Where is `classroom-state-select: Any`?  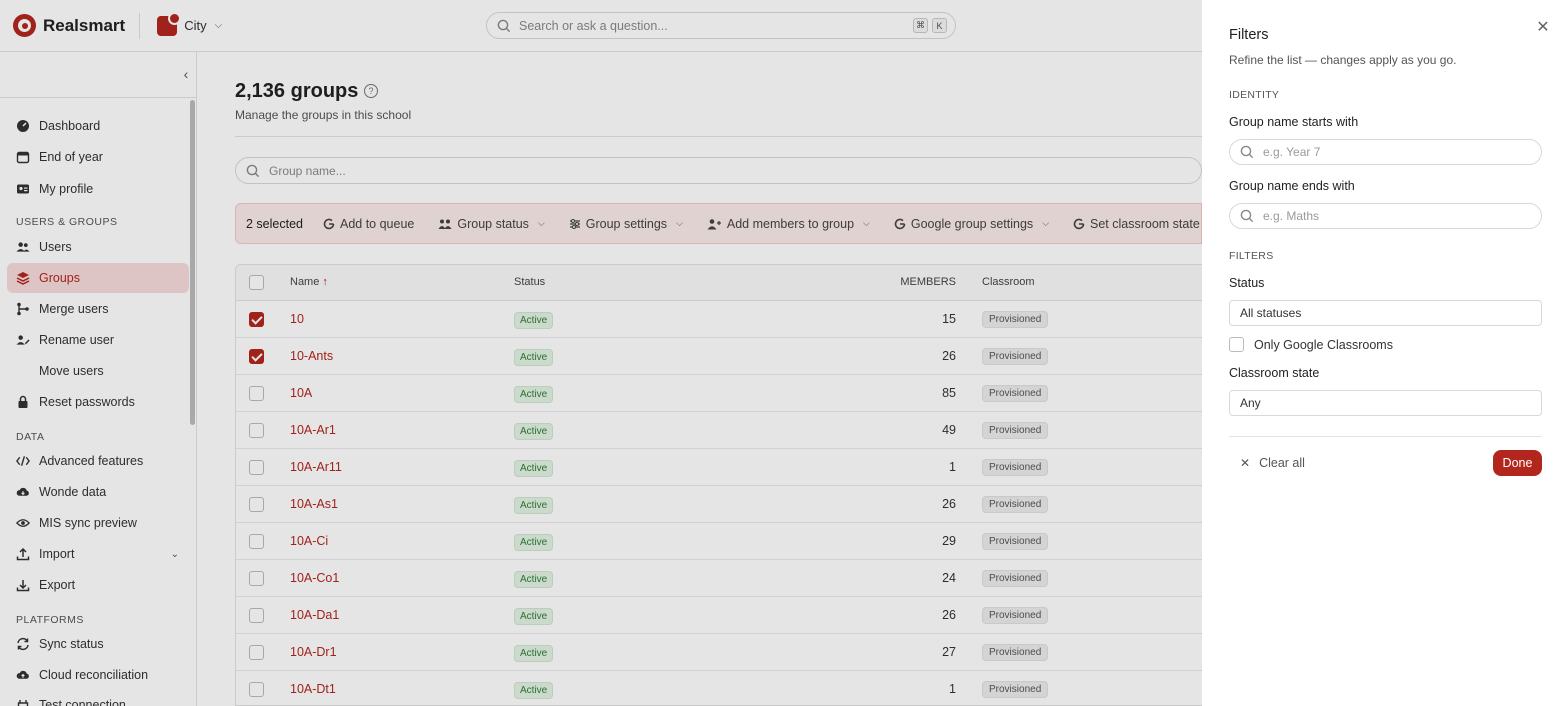
classroom-state-select: Any is located at coordinates (1385, 403).